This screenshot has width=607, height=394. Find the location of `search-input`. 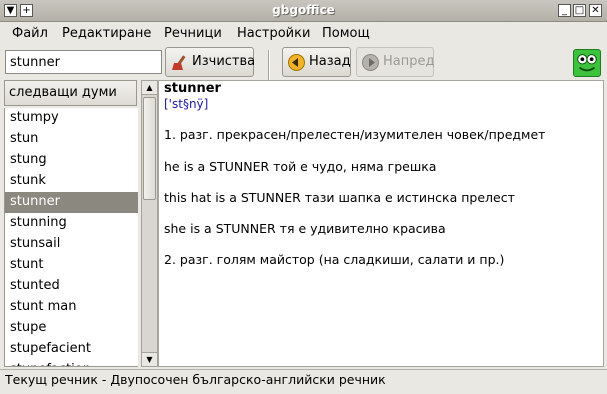

search-input is located at coordinates (83, 62).